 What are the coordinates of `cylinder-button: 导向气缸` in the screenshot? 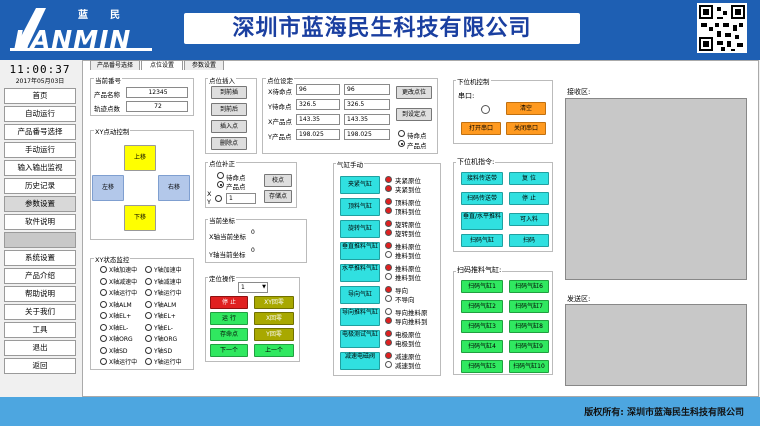 It's located at (360, 295).